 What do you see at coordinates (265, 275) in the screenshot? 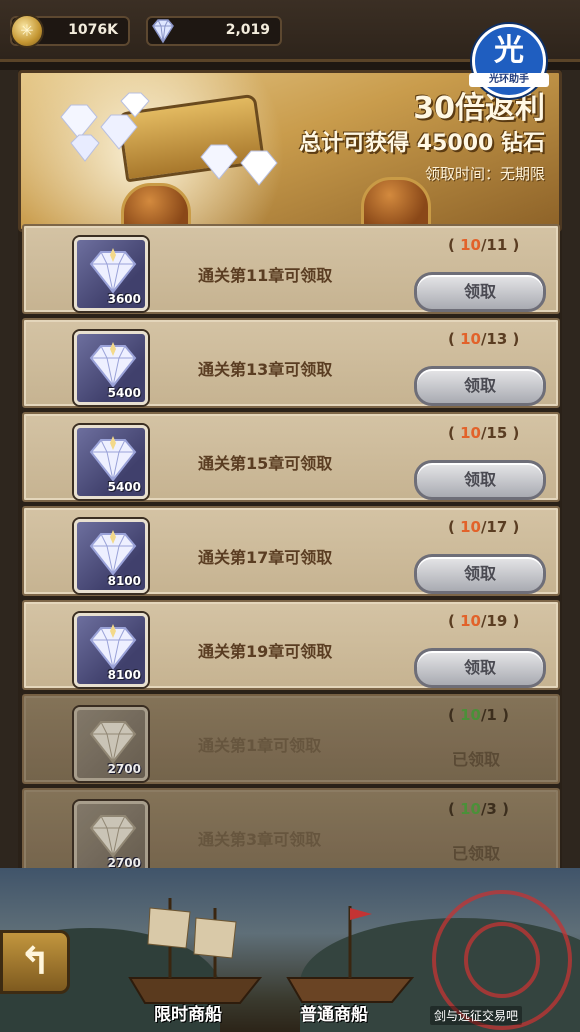
I see `reward-condition: 通关第11章可领取` at bounding box center [265, 275].